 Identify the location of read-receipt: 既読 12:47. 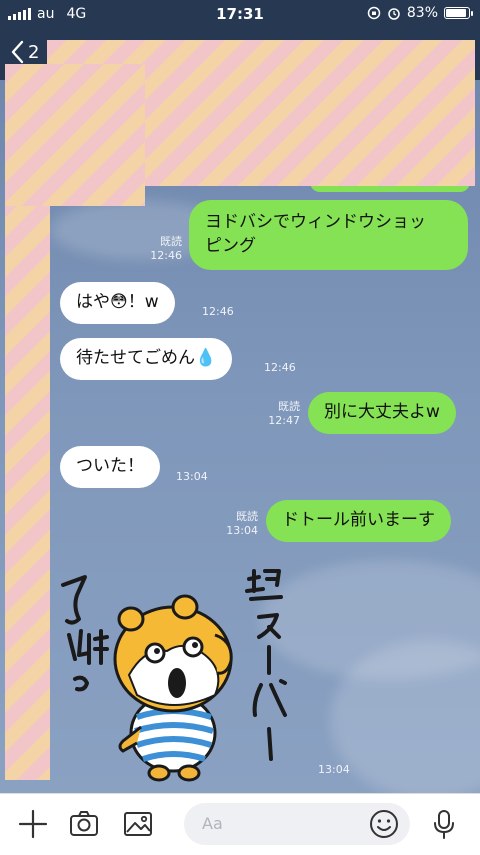
(284, 413).